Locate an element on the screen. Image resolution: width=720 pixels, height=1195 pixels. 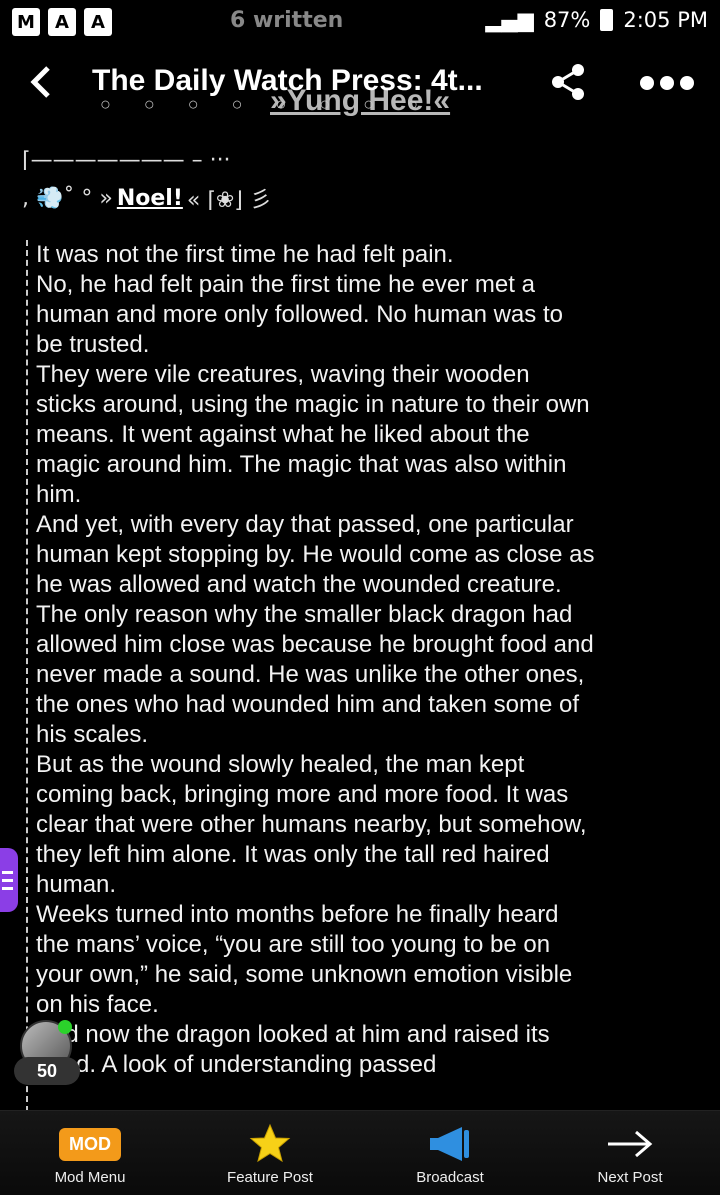
mod-badge-icon: MOD is located at coordinates (90, 1144).